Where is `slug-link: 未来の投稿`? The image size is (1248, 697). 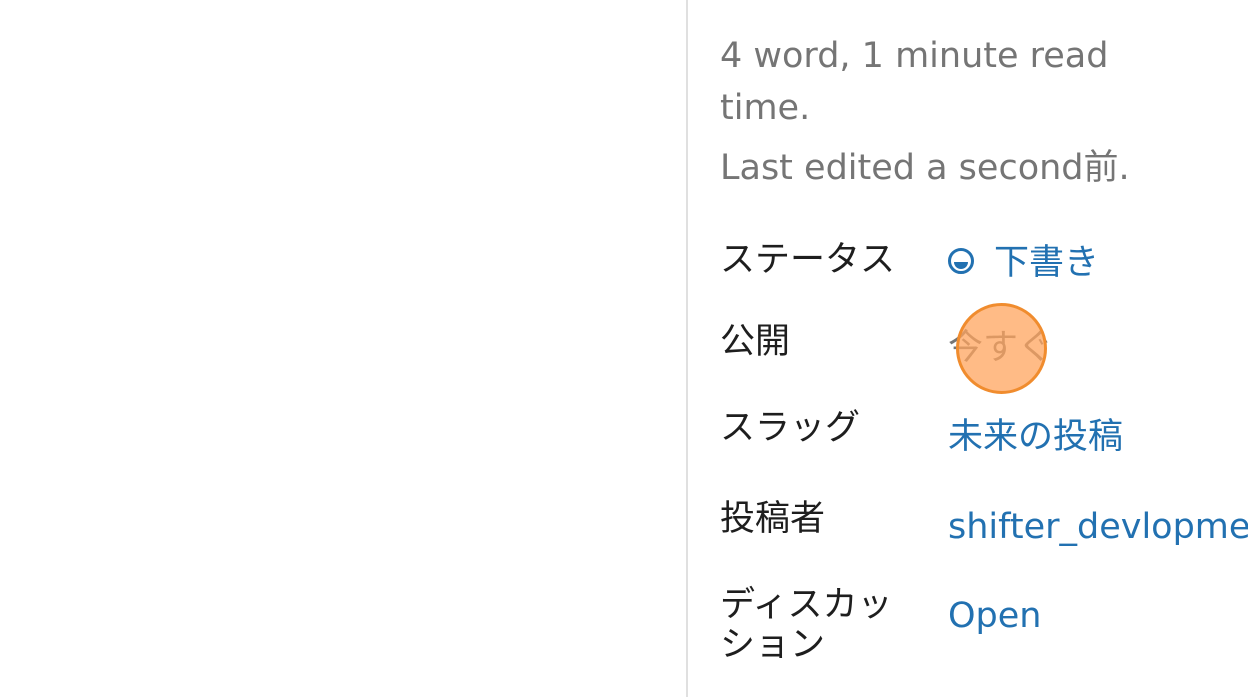 slug-link: 未来の投稿 is located at coordinates (1035, 437).